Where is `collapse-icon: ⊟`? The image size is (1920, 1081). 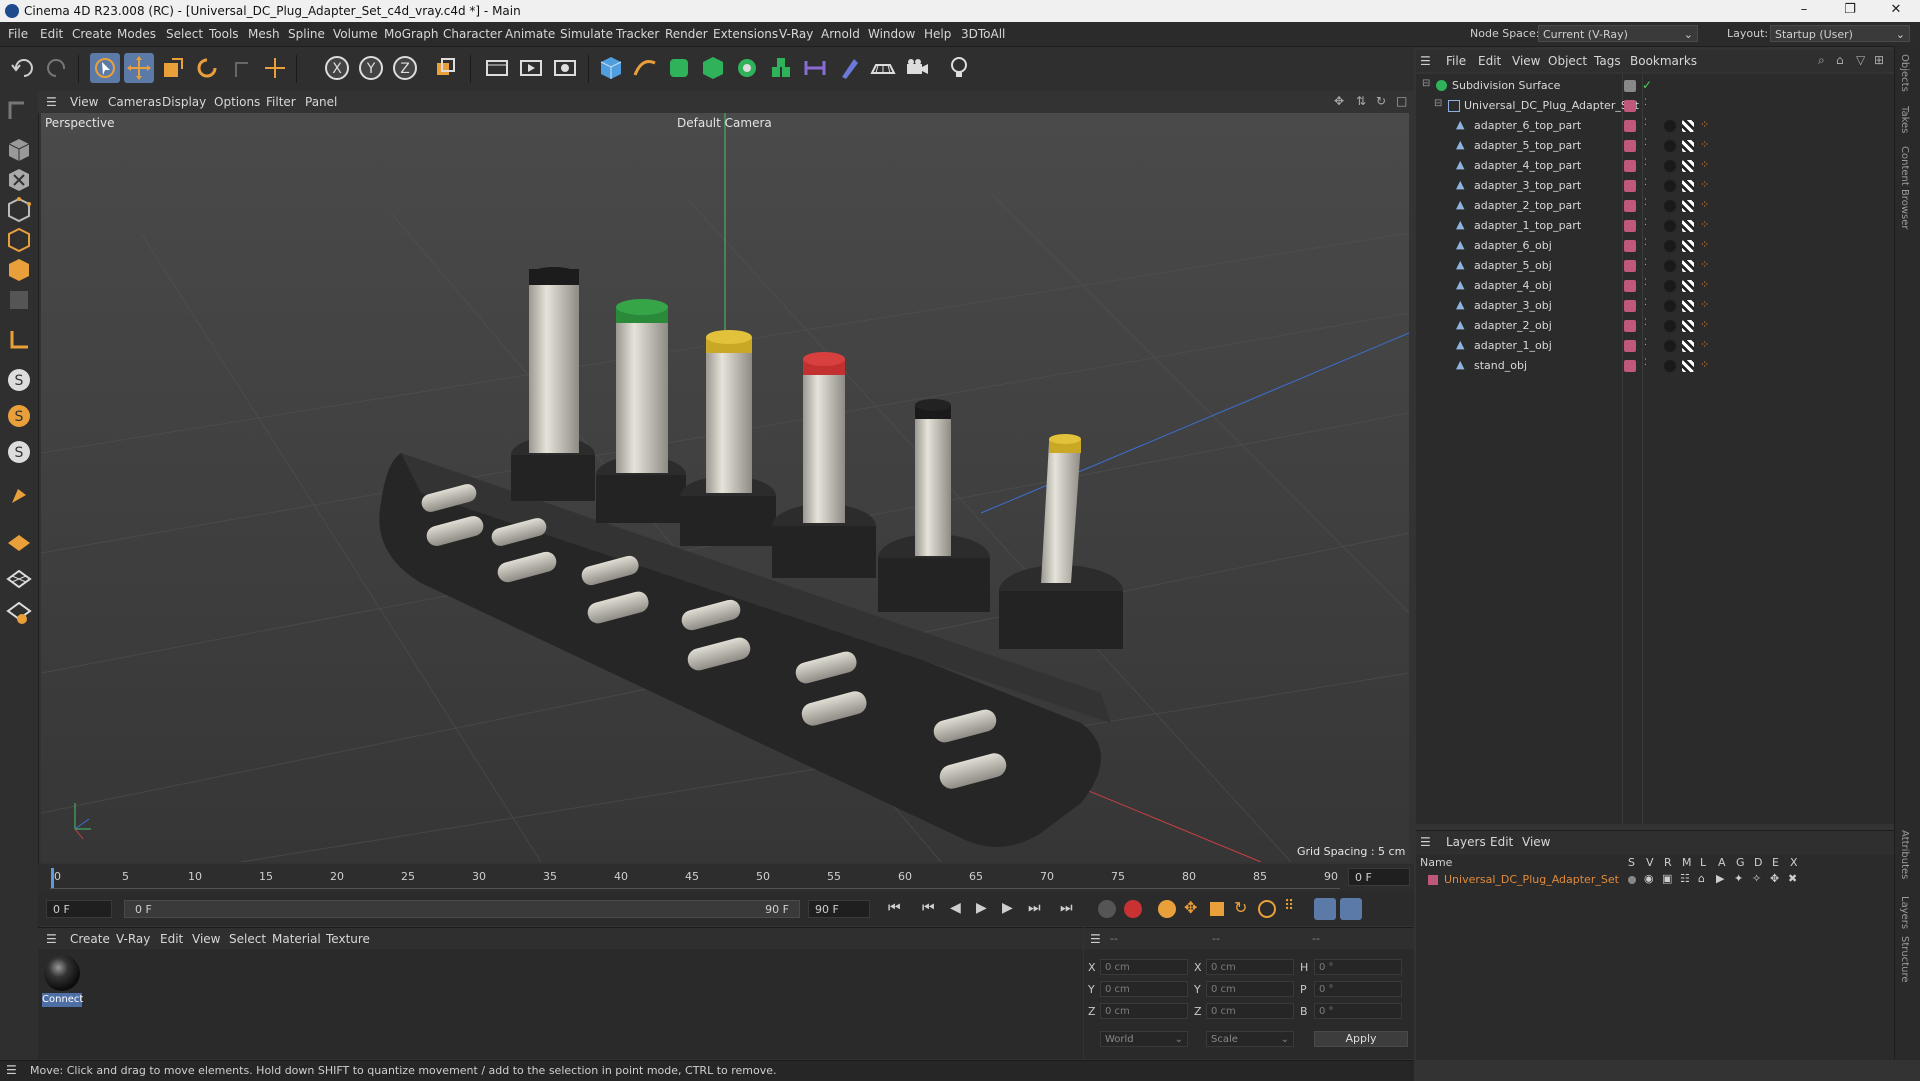 collapse-icon: ⊟ is located at coordinates (1426, 83).